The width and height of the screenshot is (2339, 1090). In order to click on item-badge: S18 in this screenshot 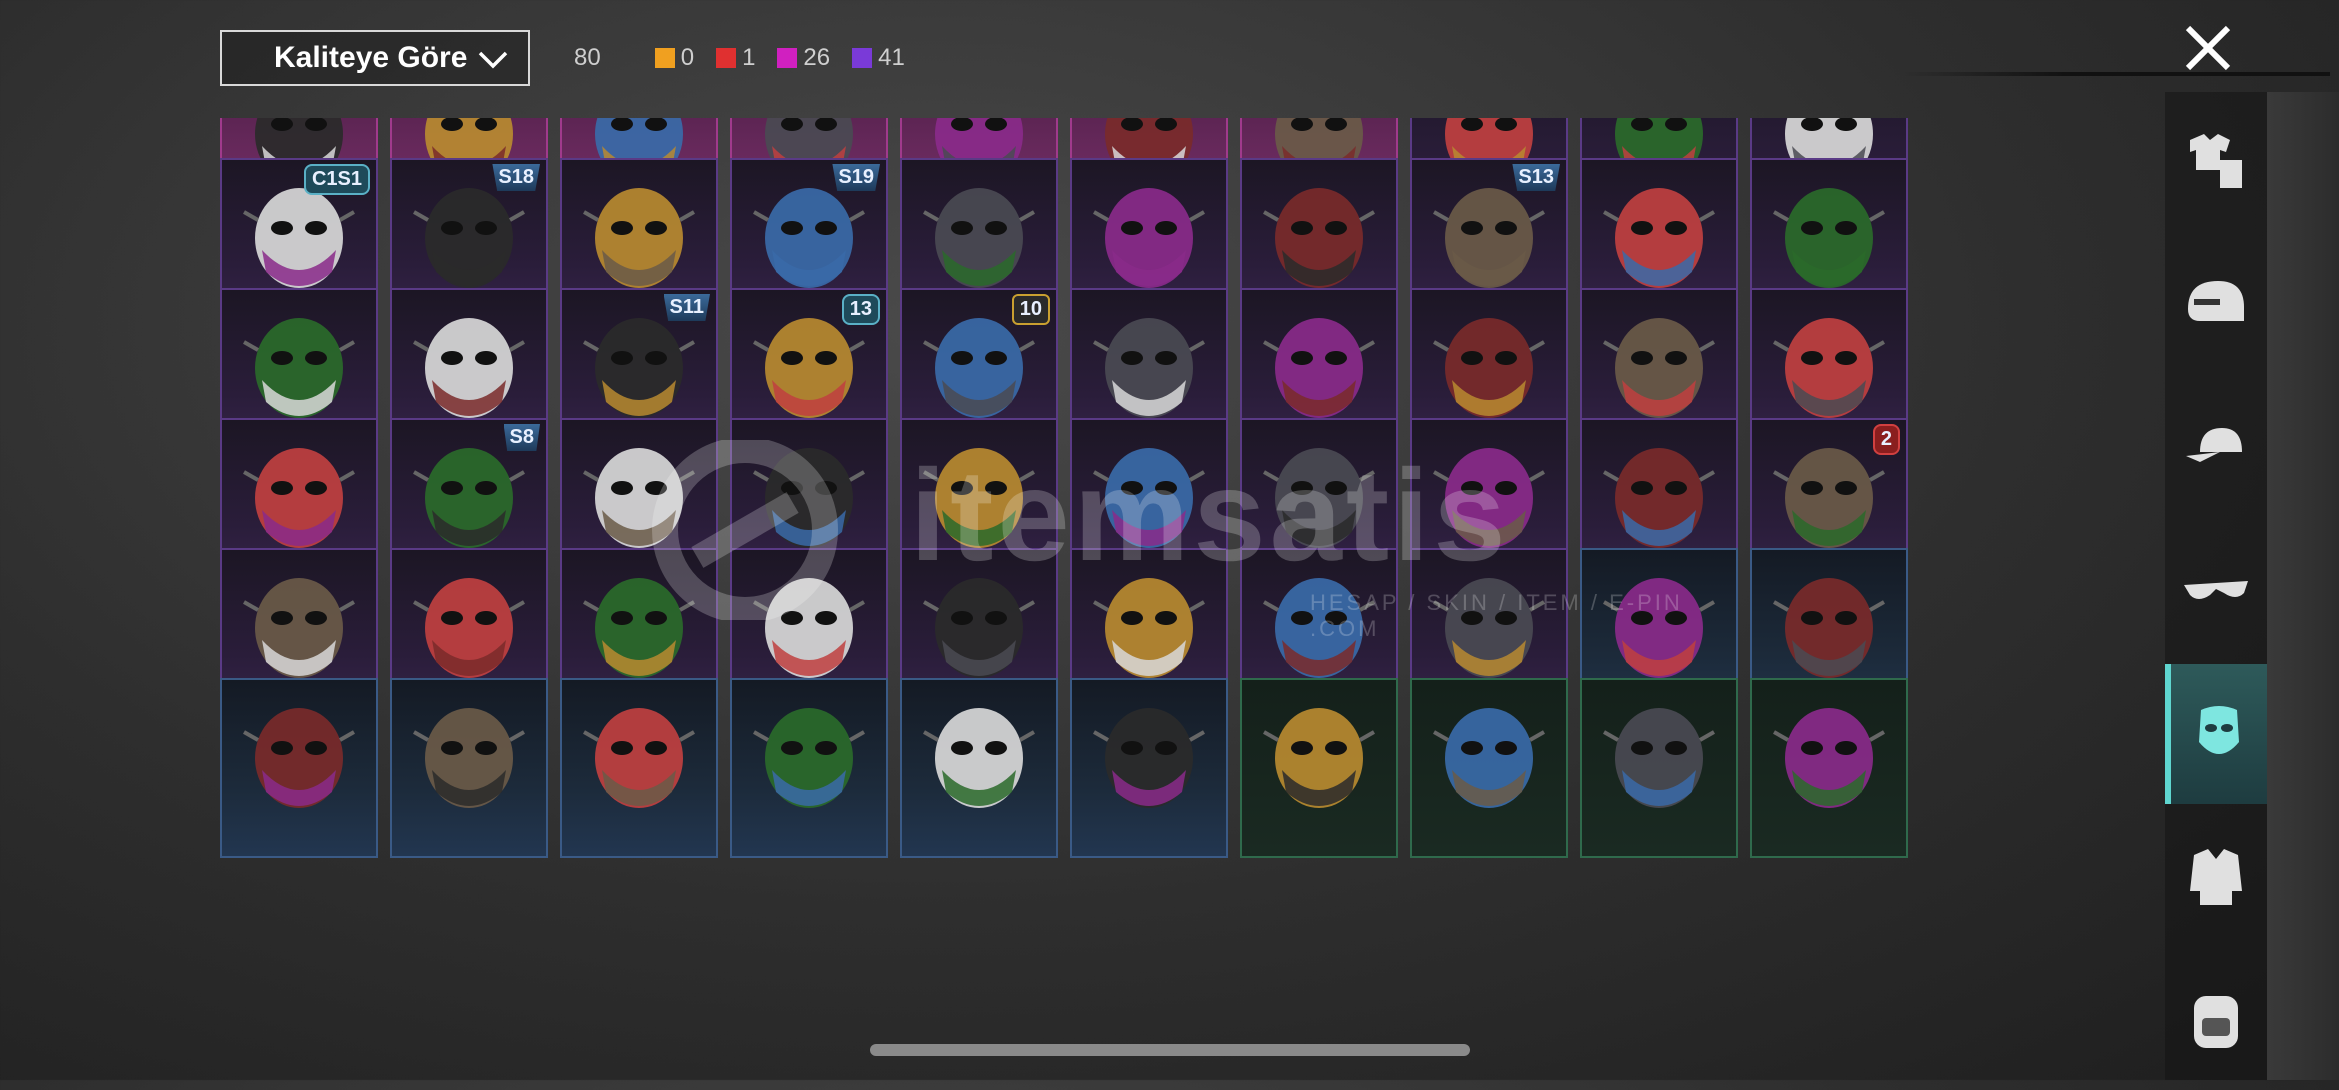, I will do `click(516, 177)`.